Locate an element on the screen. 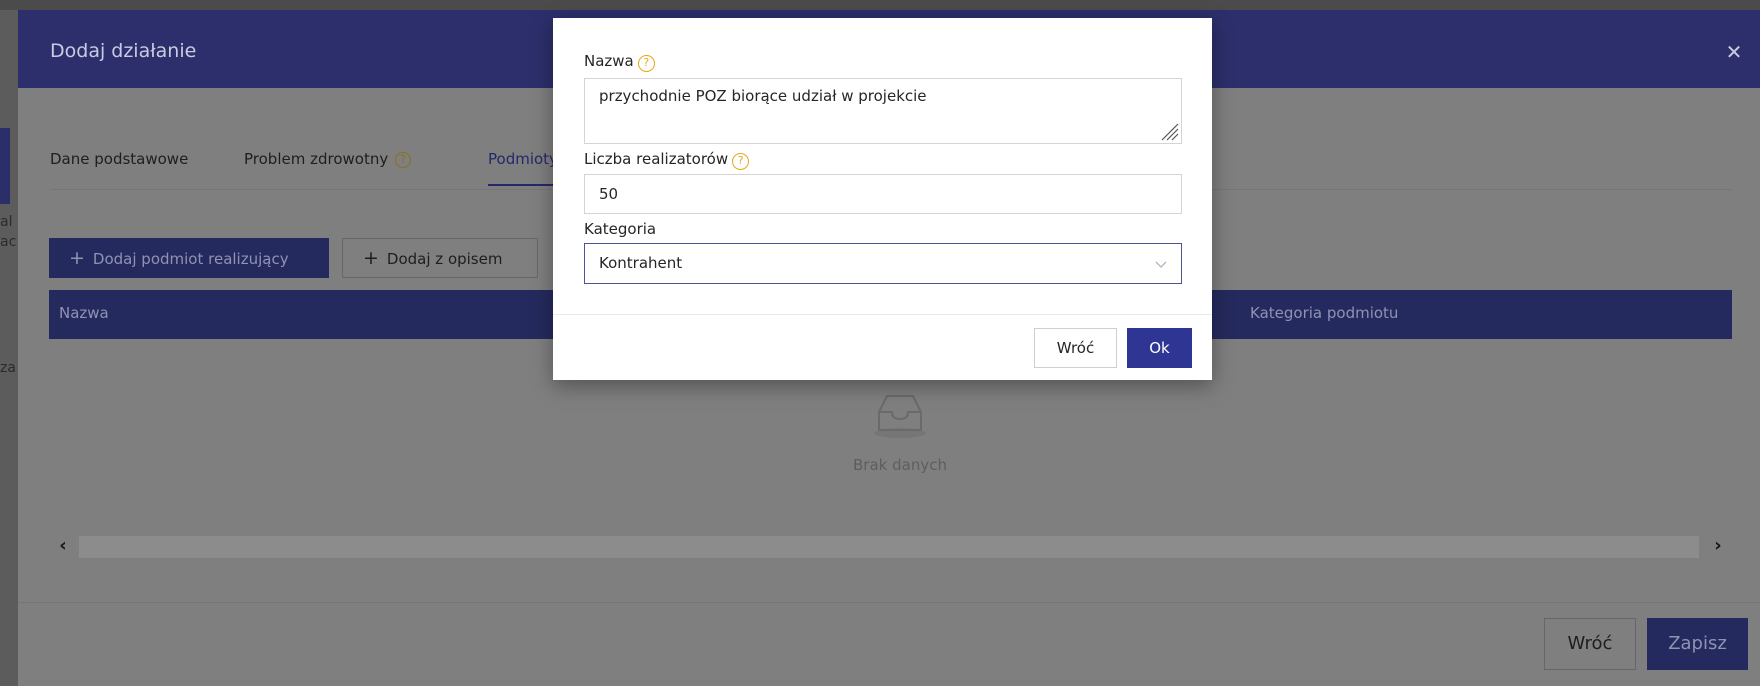  category-value: Kontrahent is located at coordinates (641, 263).